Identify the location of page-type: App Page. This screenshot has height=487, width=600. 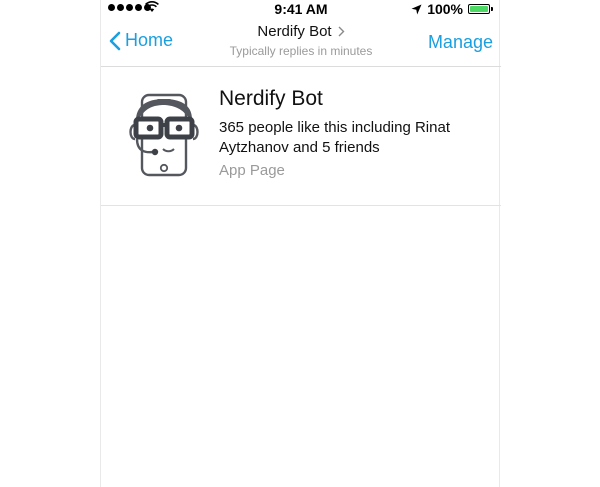
(252, 170).